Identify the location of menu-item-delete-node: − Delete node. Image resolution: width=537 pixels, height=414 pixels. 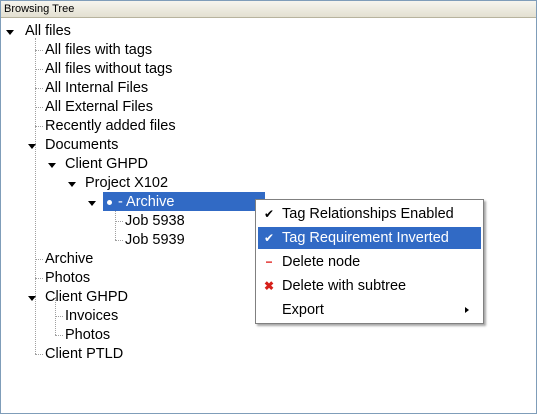
(369, 262).